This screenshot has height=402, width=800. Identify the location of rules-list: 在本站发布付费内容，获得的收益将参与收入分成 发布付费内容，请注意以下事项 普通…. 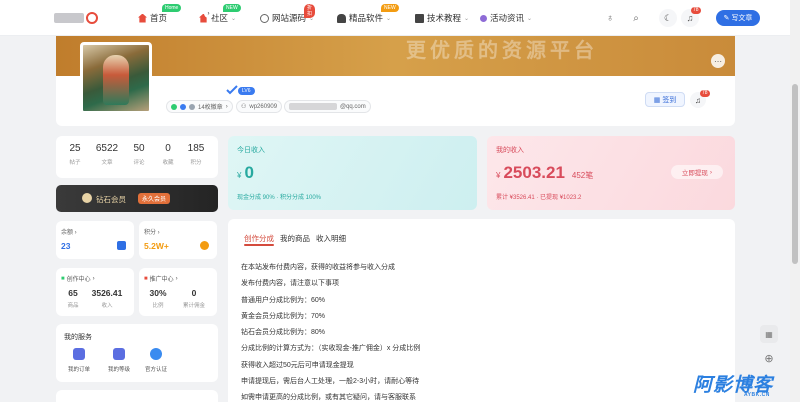
(330, 332).